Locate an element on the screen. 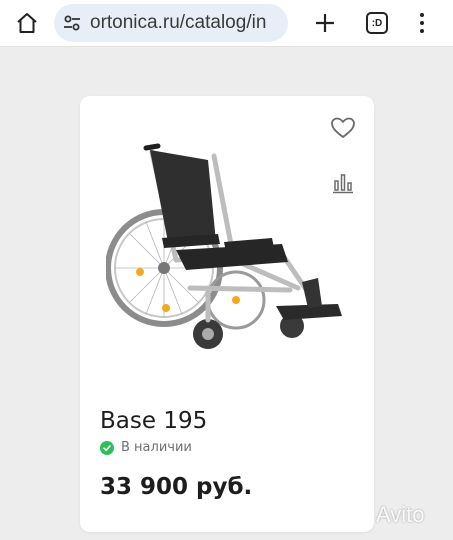  more-vert-icon is located at coordinates (422, 23).